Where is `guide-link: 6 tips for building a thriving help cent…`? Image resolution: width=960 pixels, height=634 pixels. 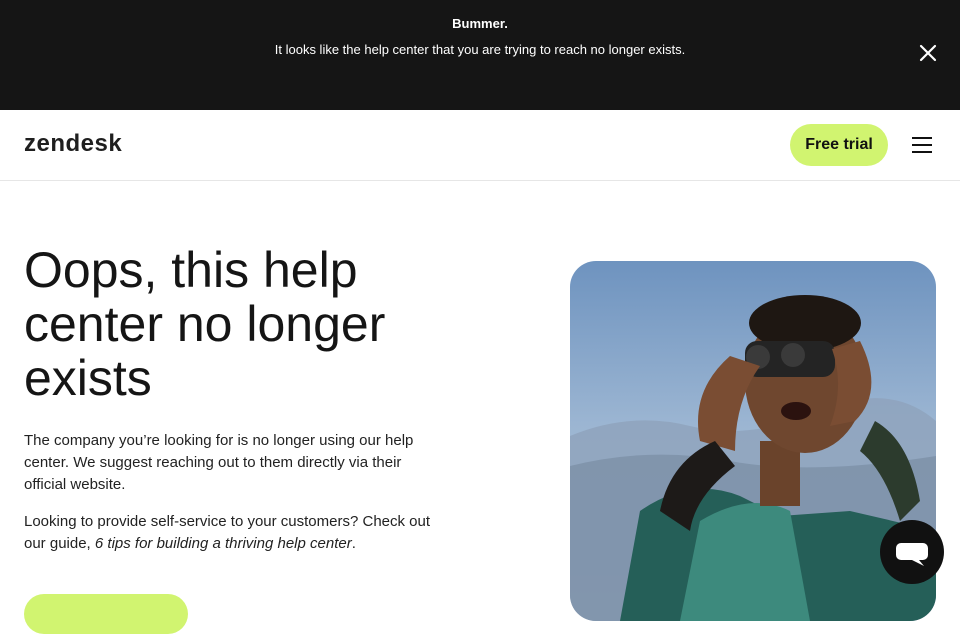 guide-link: 6 tips for building a thriving help cent… is located at coordinates (223, 543).